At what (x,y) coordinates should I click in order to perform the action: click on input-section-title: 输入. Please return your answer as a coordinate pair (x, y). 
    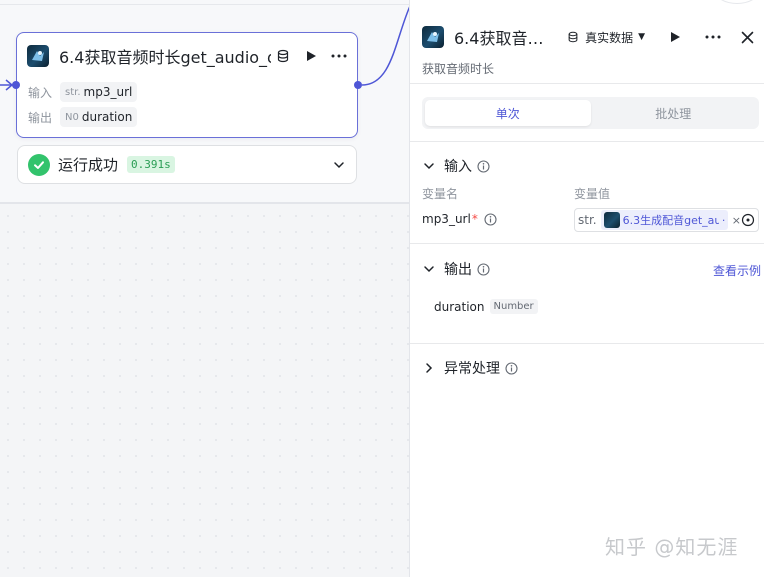
    Looking at the image, I should click on (458, 167).